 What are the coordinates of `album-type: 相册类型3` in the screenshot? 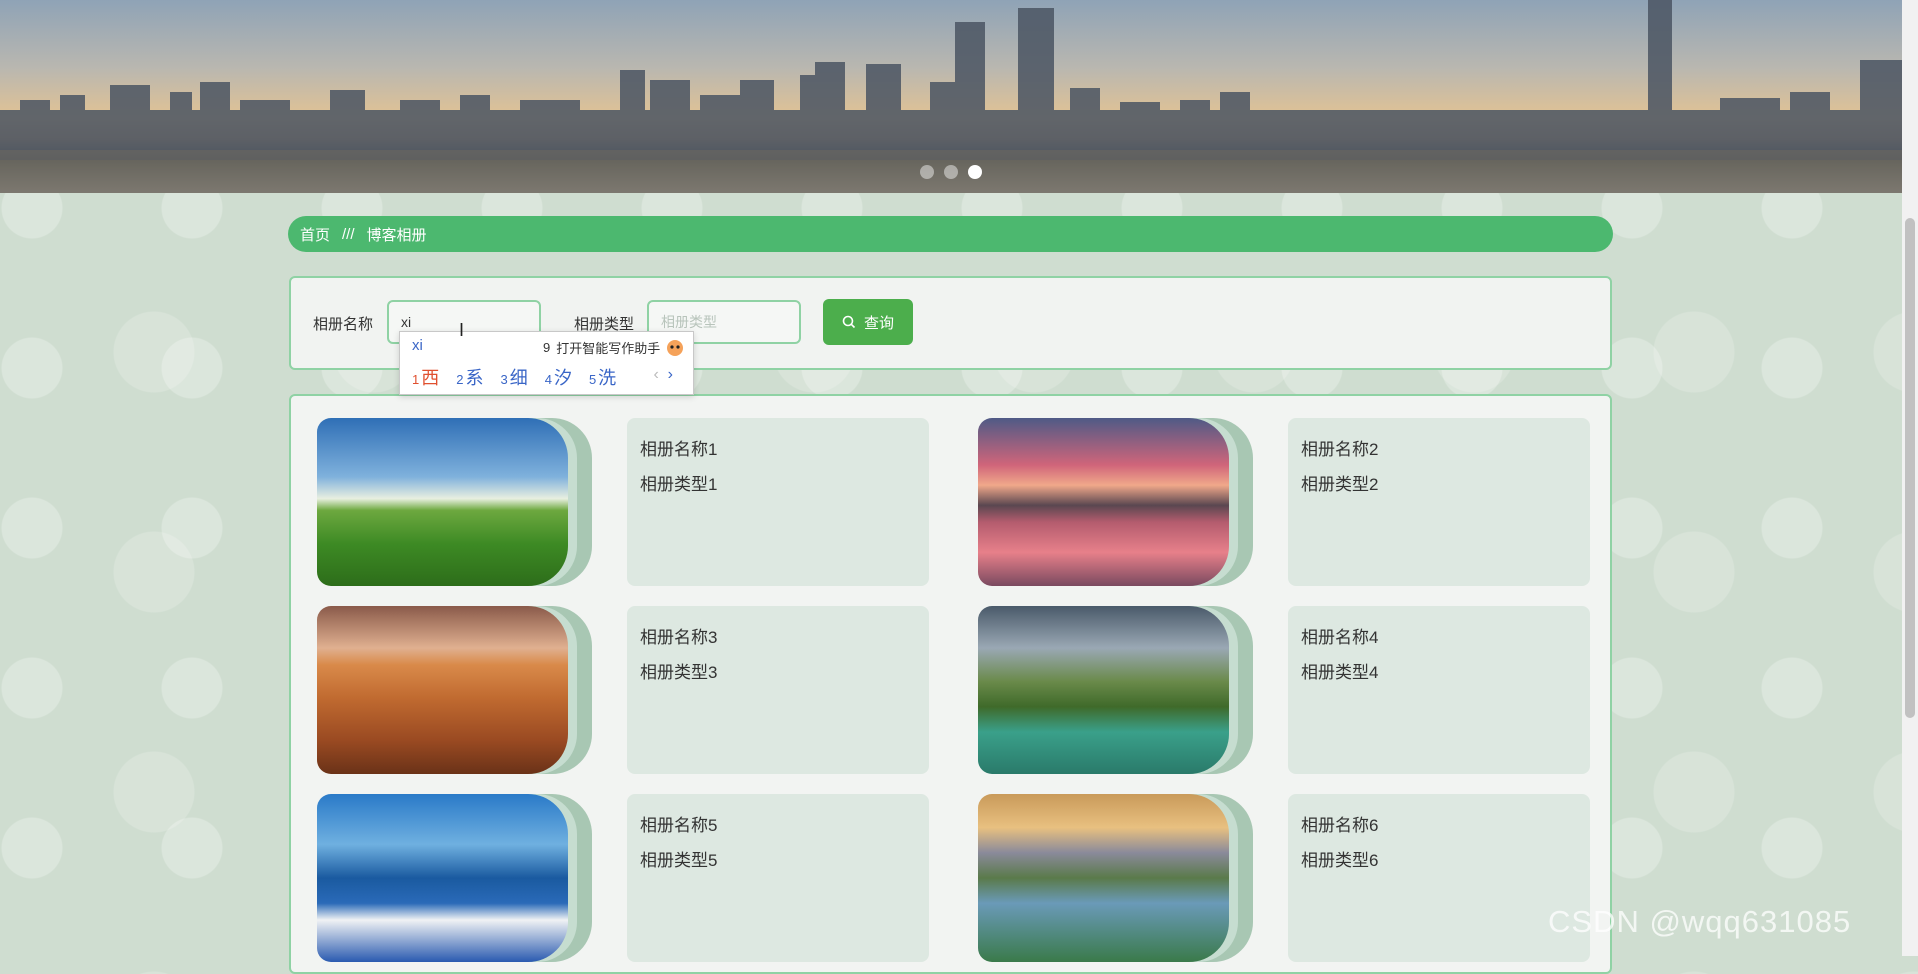 It's located at (679, 672).